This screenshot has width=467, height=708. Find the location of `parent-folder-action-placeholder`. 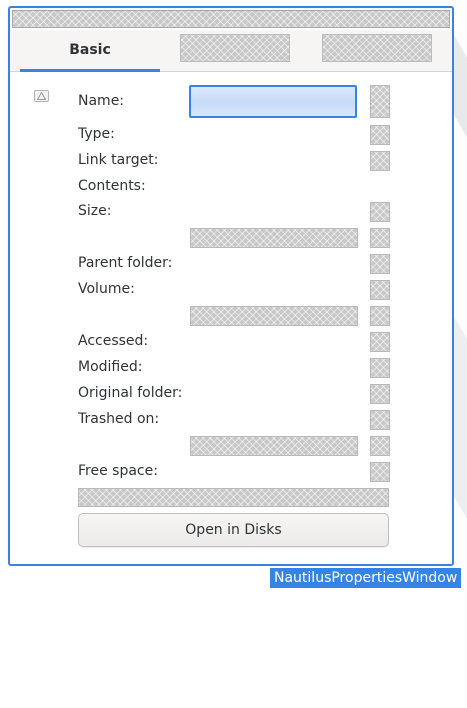

parent-folder-action-placeholder is located at coordinates (380, 264).